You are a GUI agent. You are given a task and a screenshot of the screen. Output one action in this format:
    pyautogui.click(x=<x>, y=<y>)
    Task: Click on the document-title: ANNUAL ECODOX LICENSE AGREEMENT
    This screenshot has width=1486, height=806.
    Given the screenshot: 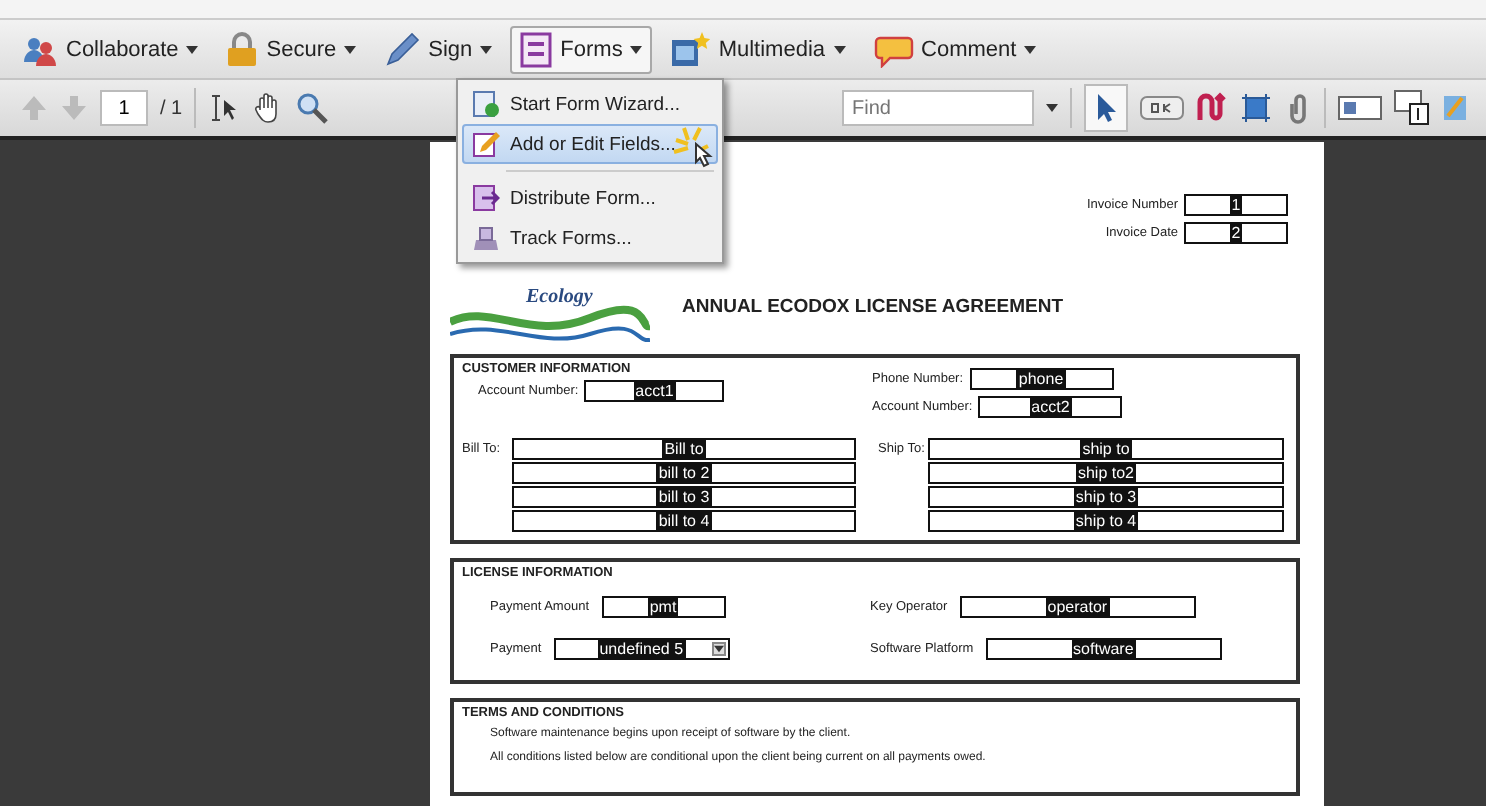 What is the action you would take?
    pyautogui.click(x=874, y=307)
    